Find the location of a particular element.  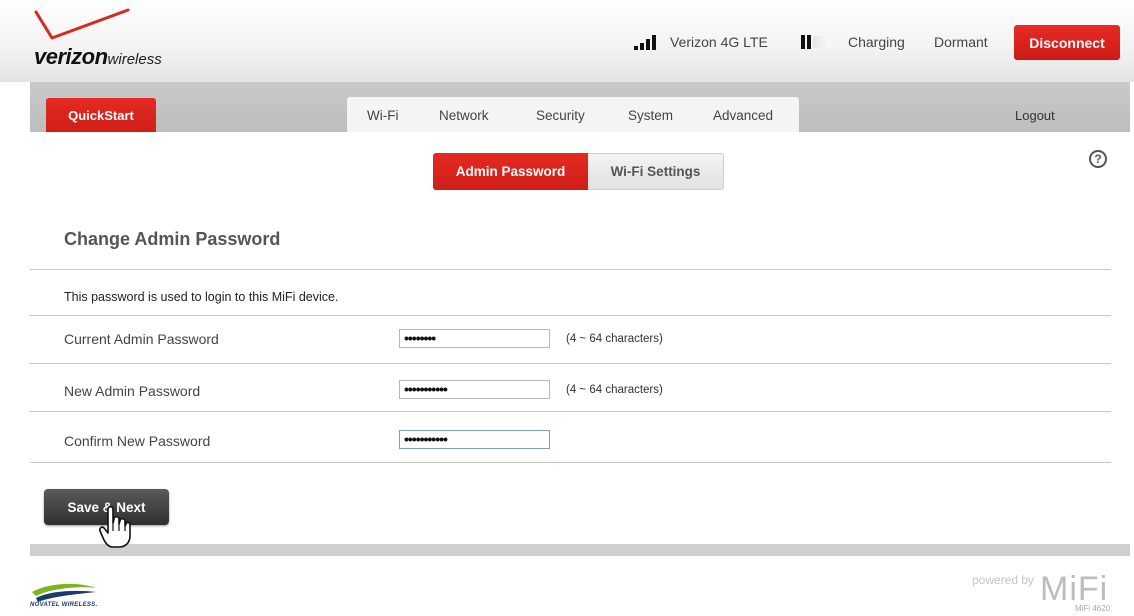

signal-bars-icon is located at coordinates (647, 42).